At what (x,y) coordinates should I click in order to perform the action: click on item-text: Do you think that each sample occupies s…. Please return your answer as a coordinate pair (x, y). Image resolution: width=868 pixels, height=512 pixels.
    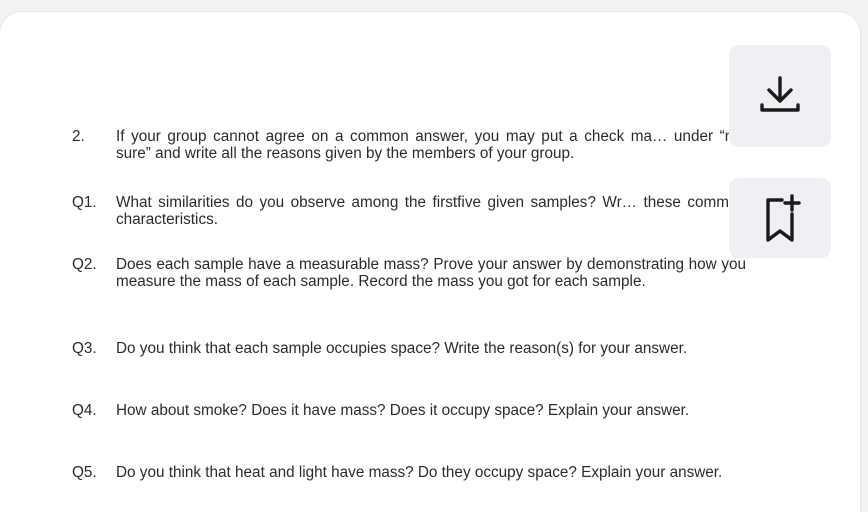
    Looking at the image, I should click on (402, 348).